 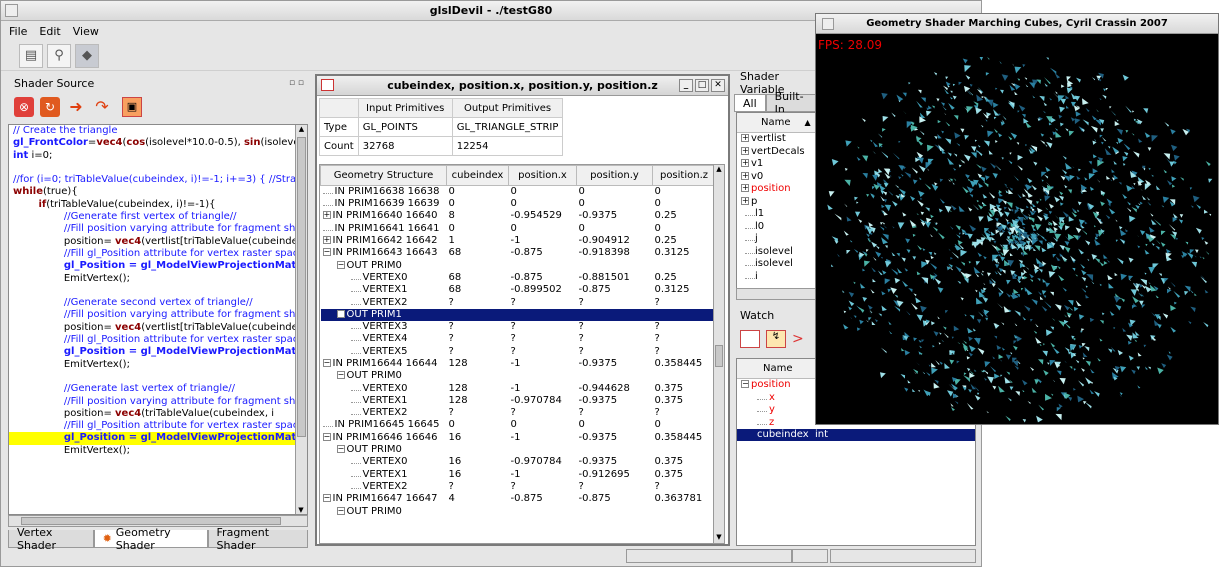 I want to click on step-icon: ➜, so click(x=76, y=107).